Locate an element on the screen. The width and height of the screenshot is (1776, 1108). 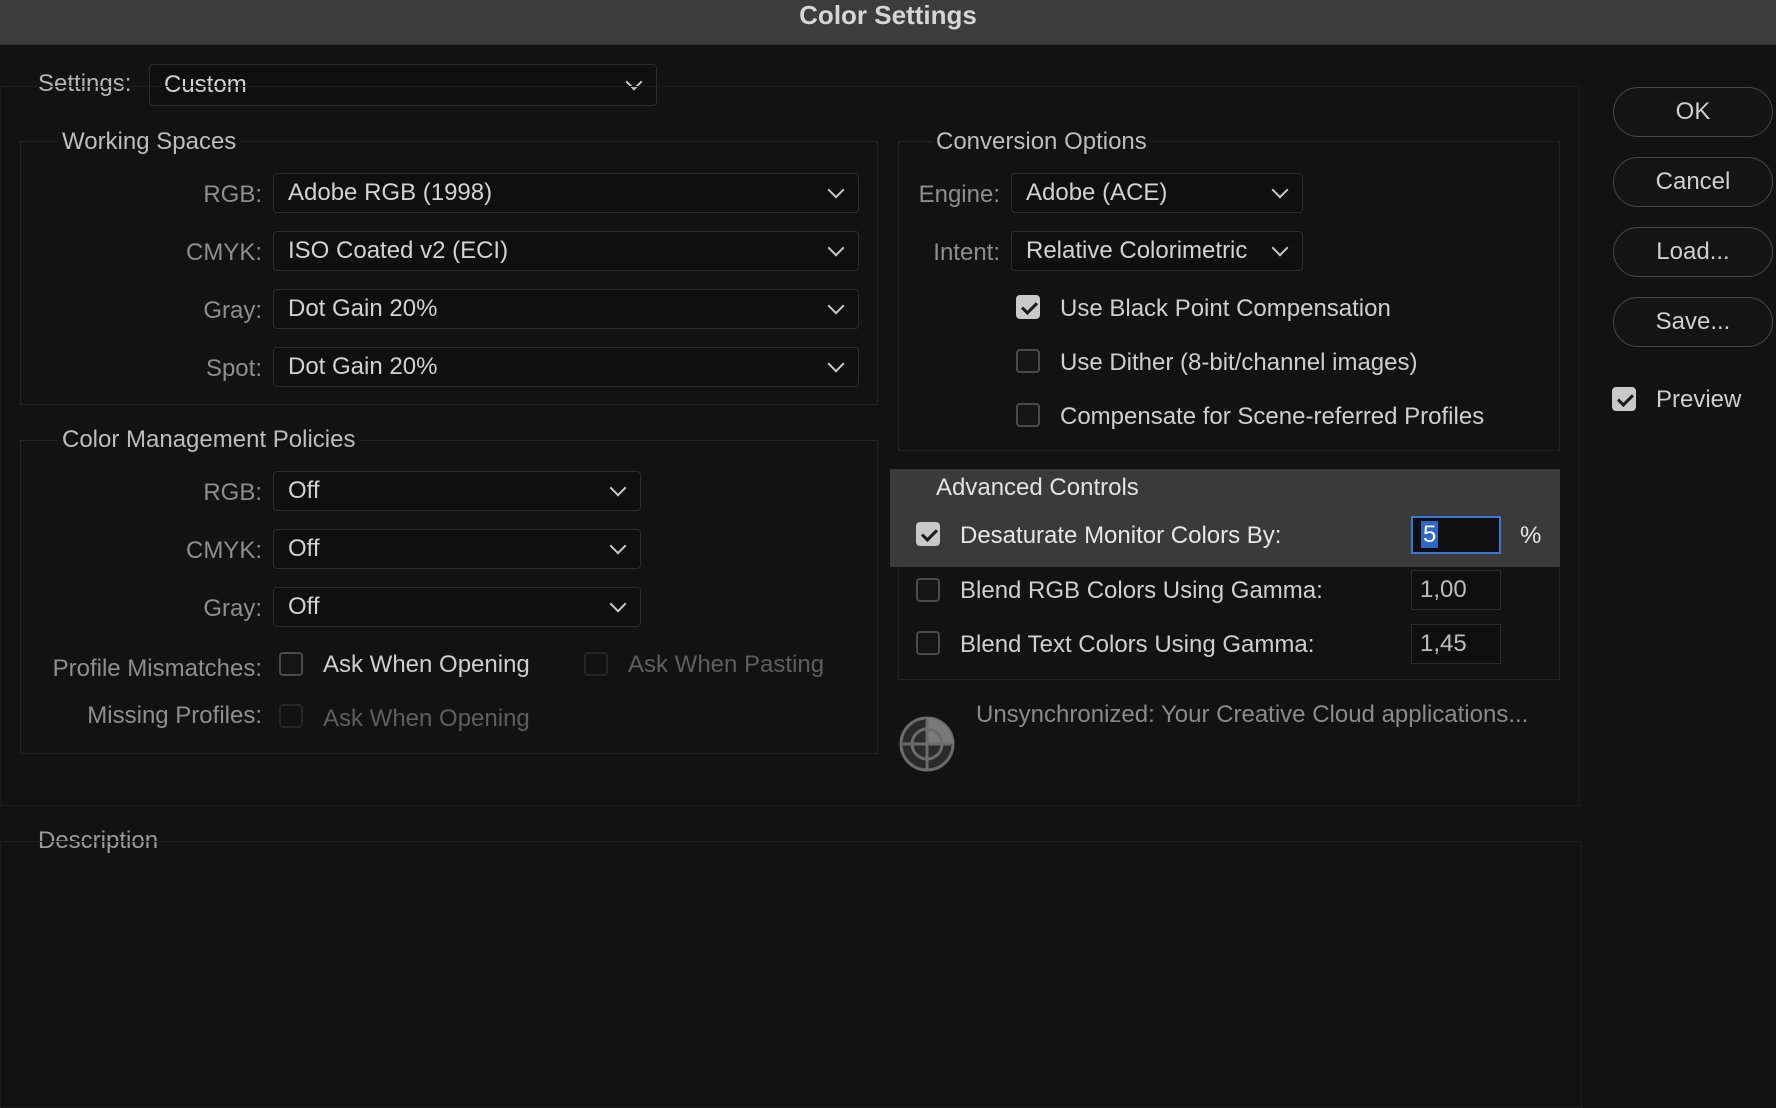
profile-mismatches-label: Profile Mismatches: is located at coordinates (157, 668).